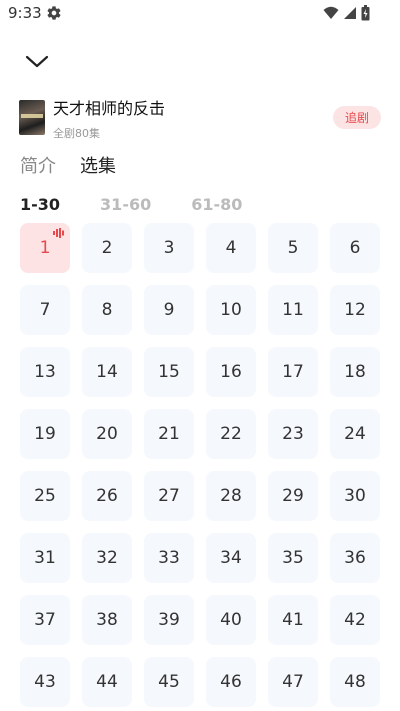 The width and height of the screenshot is (400, 711). I want to click on episode-number: 14, so click(107, 372).